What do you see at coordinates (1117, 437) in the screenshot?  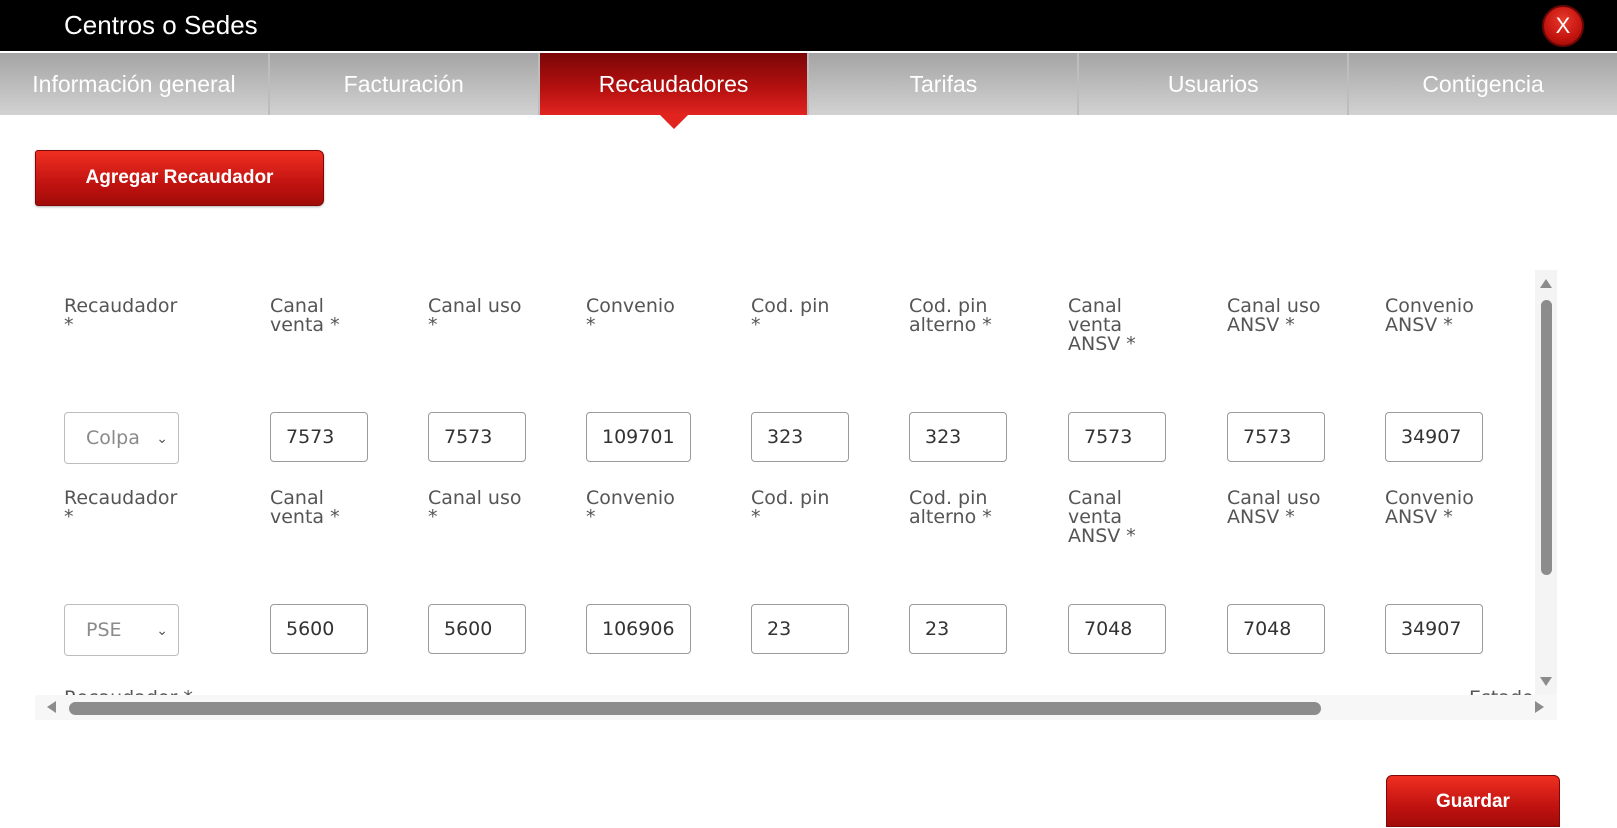 I see `canal-venta-ansv-input: 7573` at bounding box center [1117, 437].